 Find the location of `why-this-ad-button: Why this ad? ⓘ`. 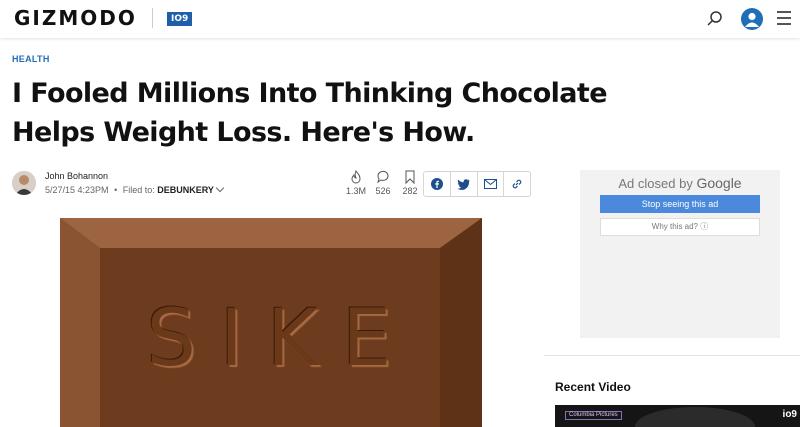

why-this-ad-button: Why this ad? ⓘ is located at coordinates (680, 227).